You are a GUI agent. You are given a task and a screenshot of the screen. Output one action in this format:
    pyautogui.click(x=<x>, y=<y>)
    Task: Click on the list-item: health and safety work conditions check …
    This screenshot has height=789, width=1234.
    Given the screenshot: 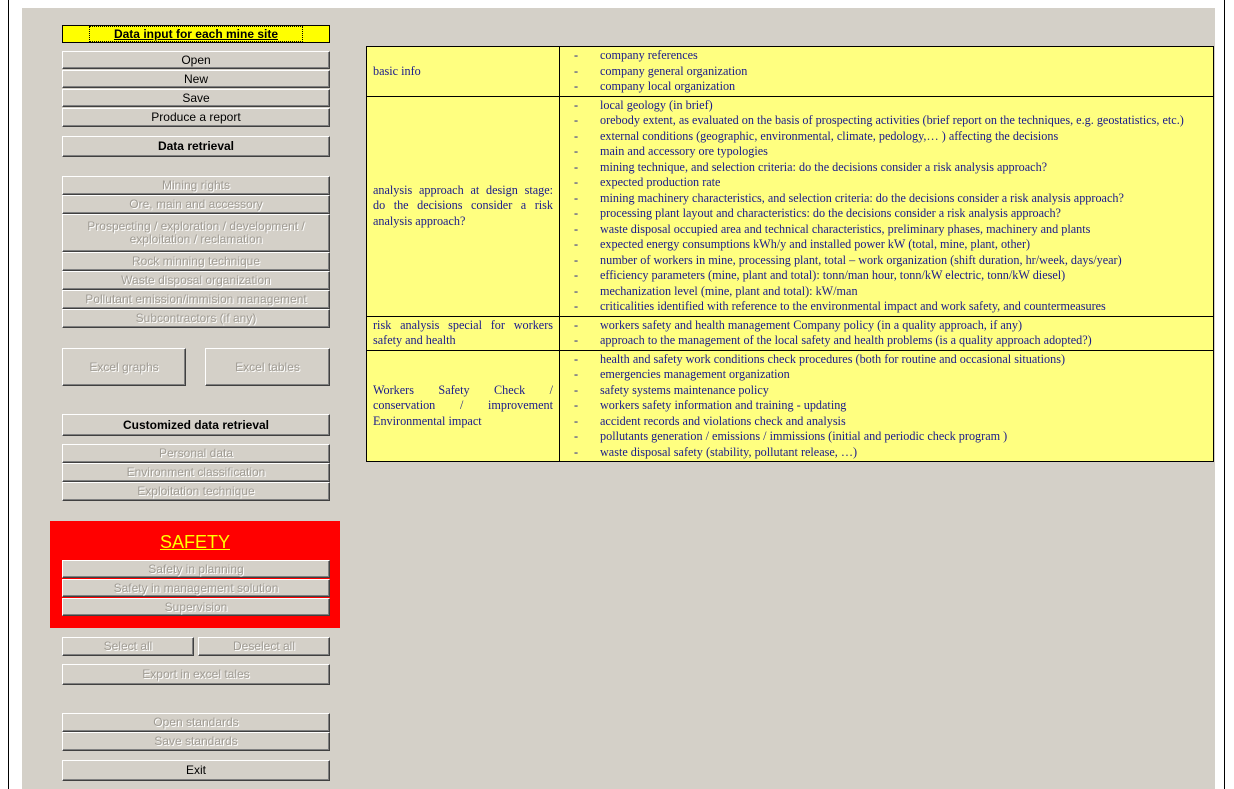 What is the action you would take?
    pyautogui.click(x=884, y=360)
    